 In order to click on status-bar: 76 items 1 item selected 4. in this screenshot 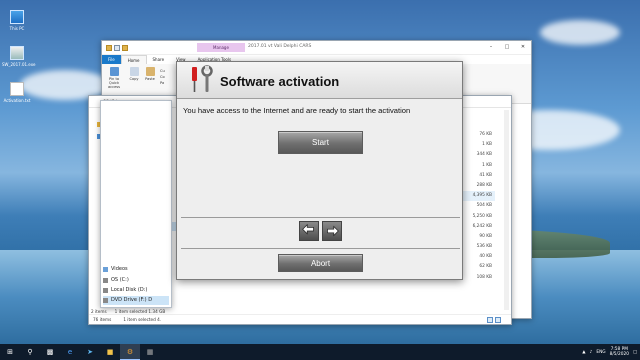, I will do `click(300, 319)`.